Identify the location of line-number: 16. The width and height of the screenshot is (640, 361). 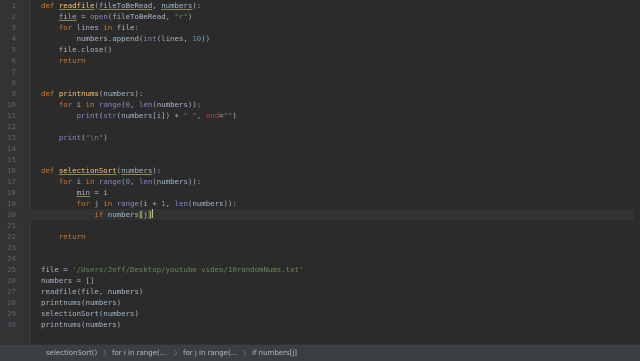
(11, 170).